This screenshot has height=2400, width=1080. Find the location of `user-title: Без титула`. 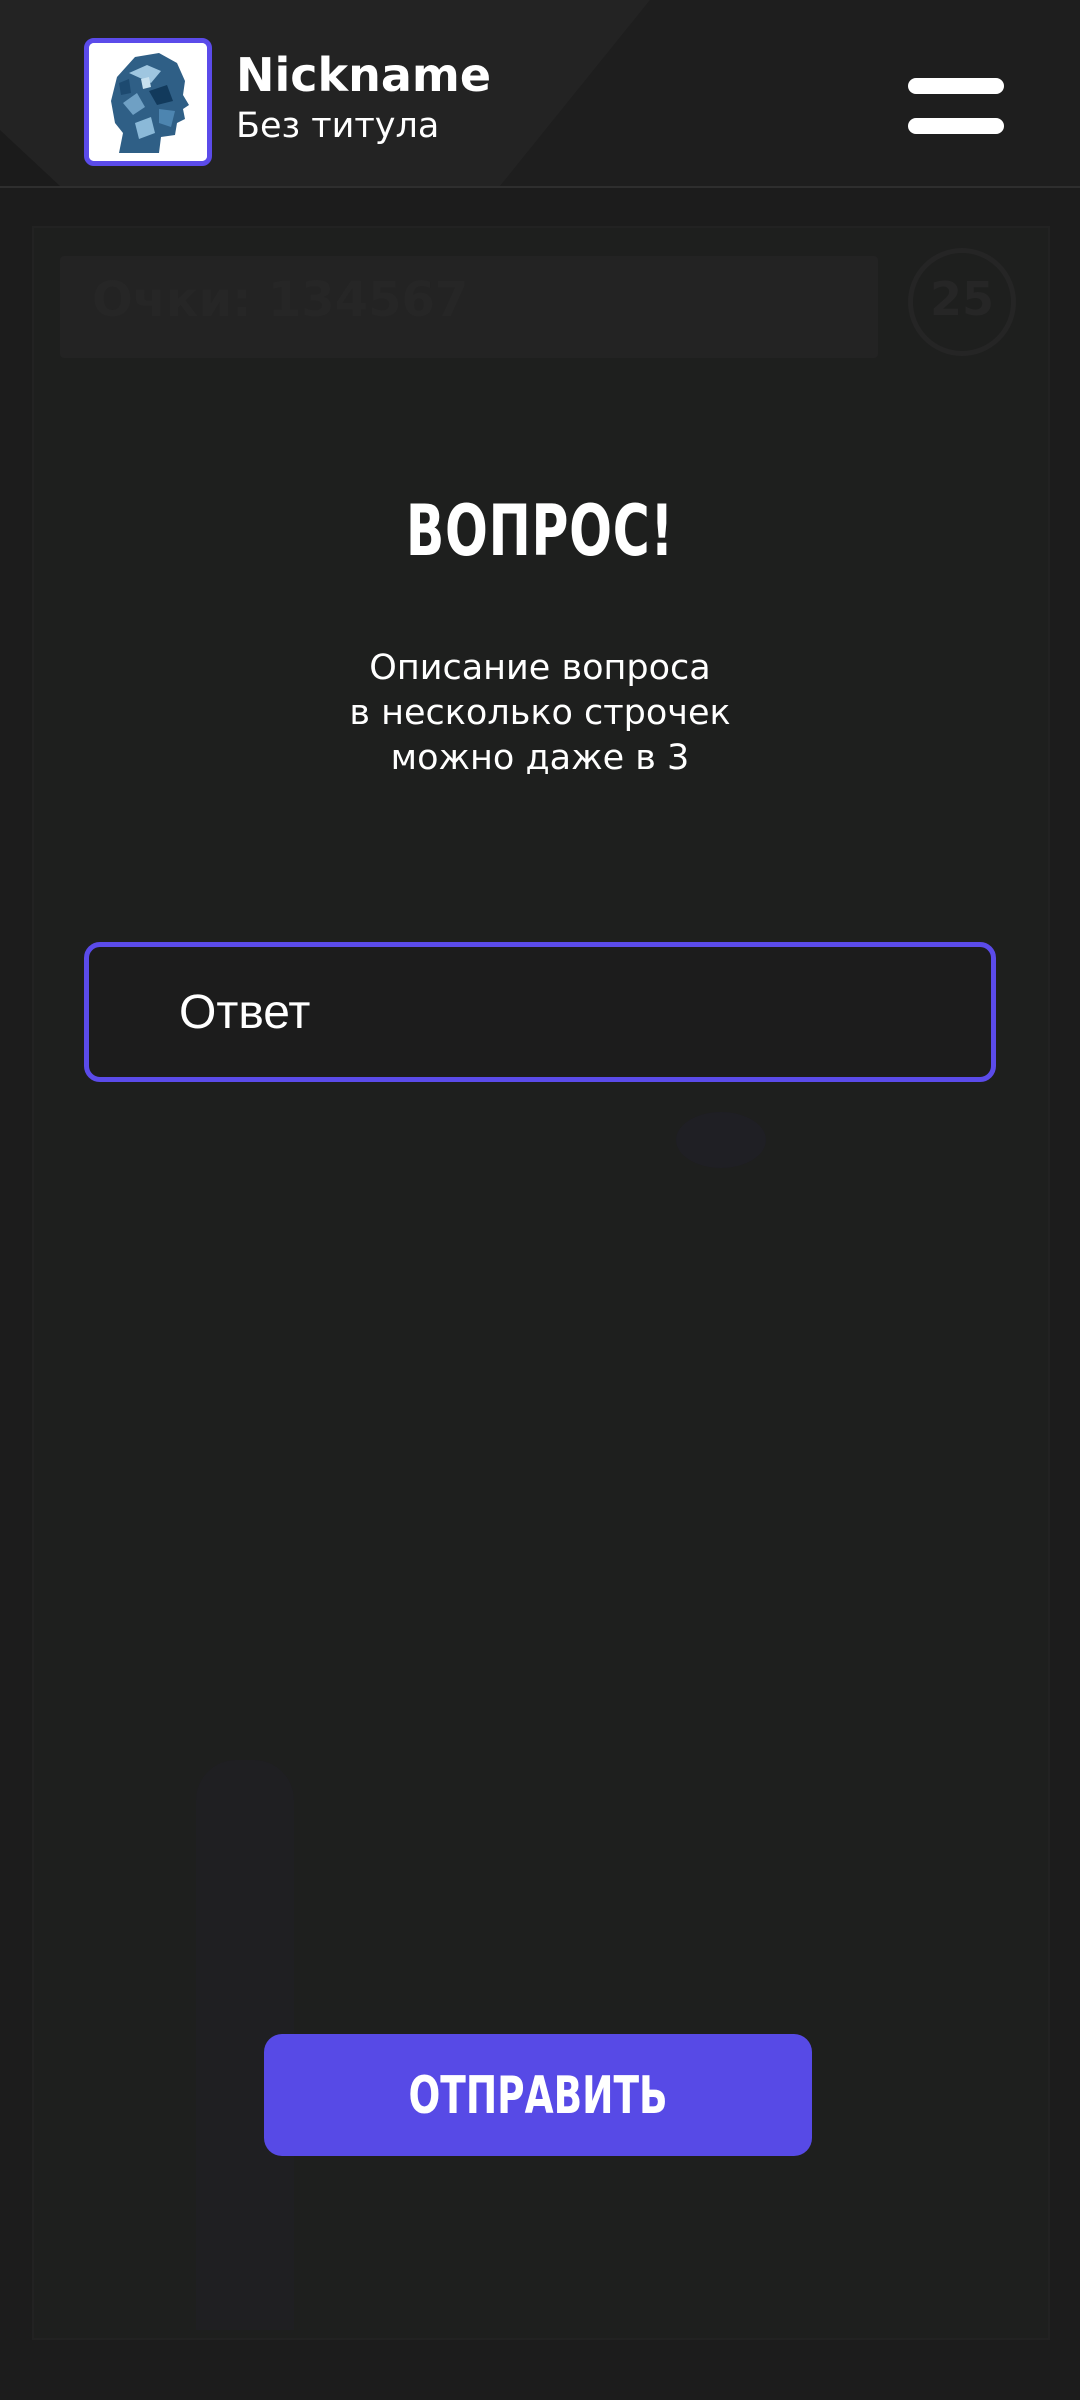

user-title: Без титула is located at coordinates (338, 126).